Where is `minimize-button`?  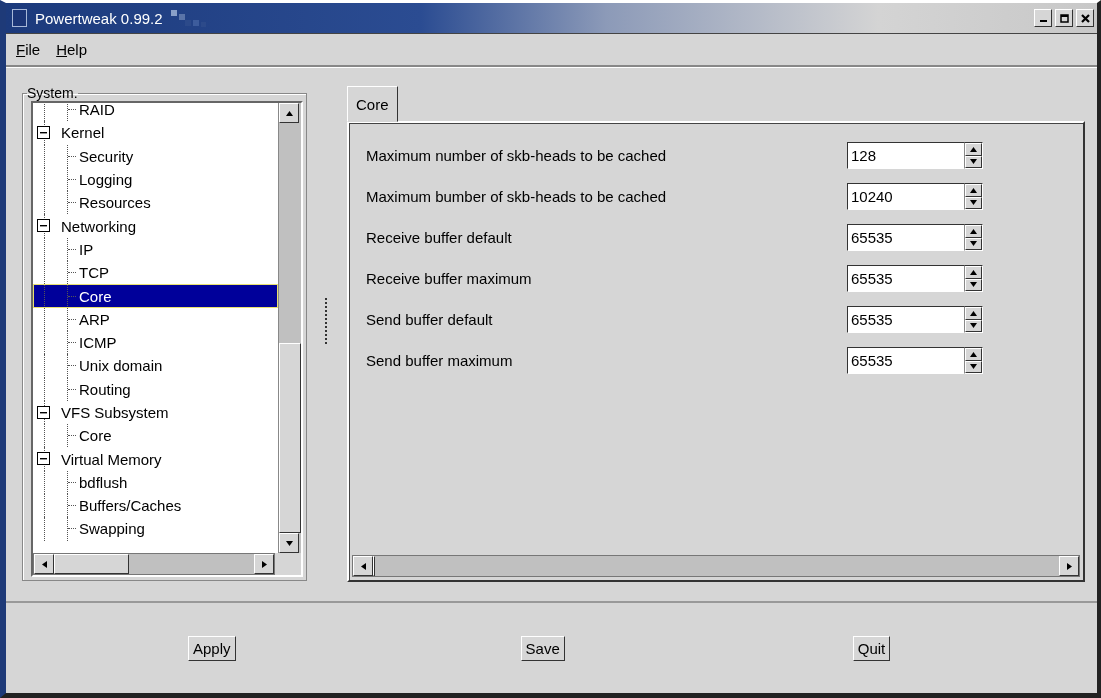
minimize-button is located at coordinates (1043, 18).